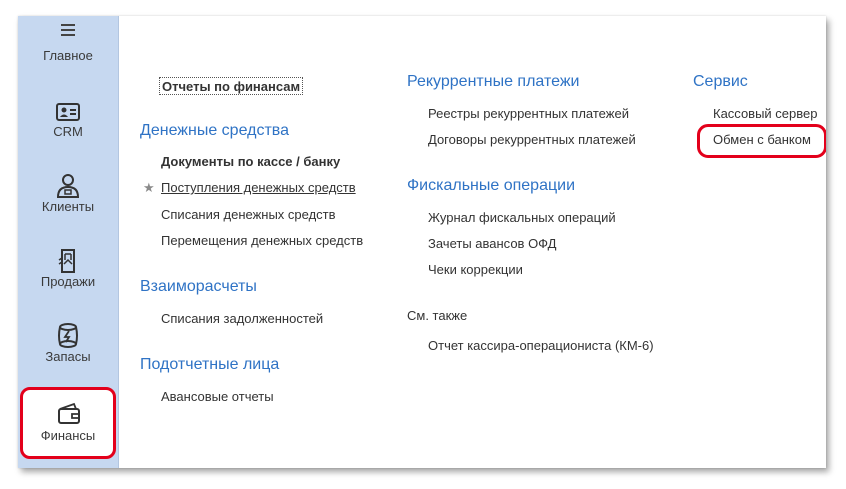 This screenshot has height=489, width=846. Describe the element at coordinates (68, 112) in the screenshot. I see `contact-card-icon` at that location.